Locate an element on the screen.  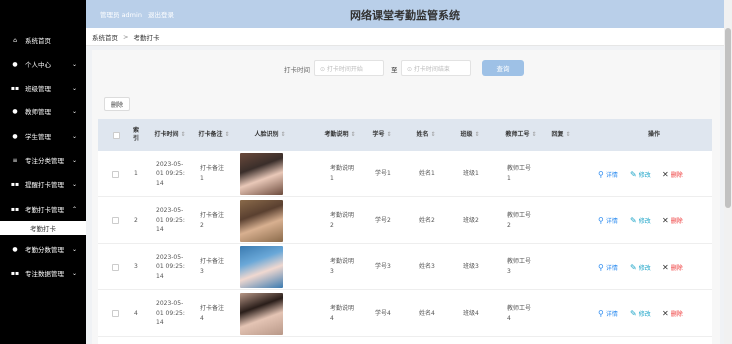
sidebar-item: ⌂ 系统首页 is located at coordinates (43, 40).